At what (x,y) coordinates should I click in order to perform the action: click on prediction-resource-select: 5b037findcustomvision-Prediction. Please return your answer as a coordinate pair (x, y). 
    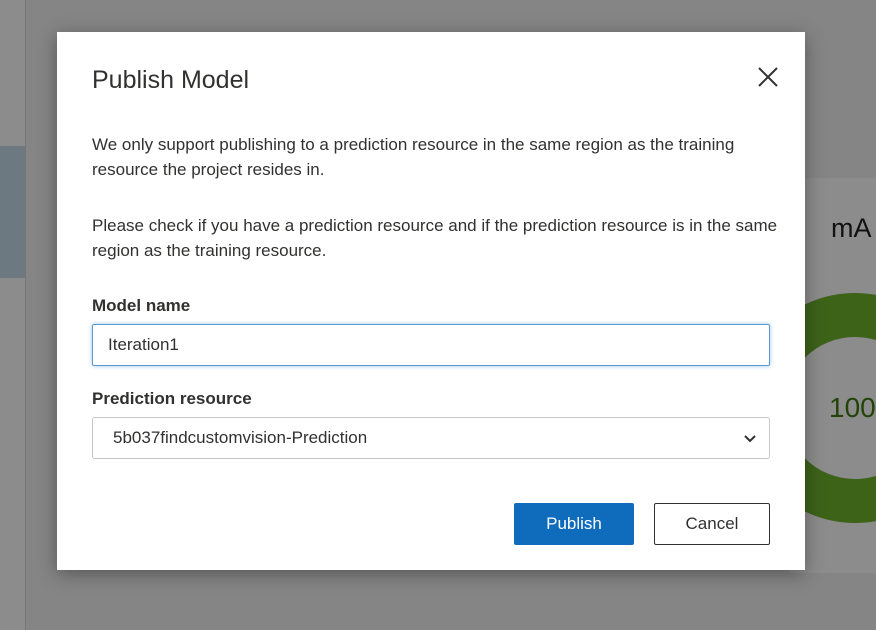
    Looking at the image, I should click on (431, 438).